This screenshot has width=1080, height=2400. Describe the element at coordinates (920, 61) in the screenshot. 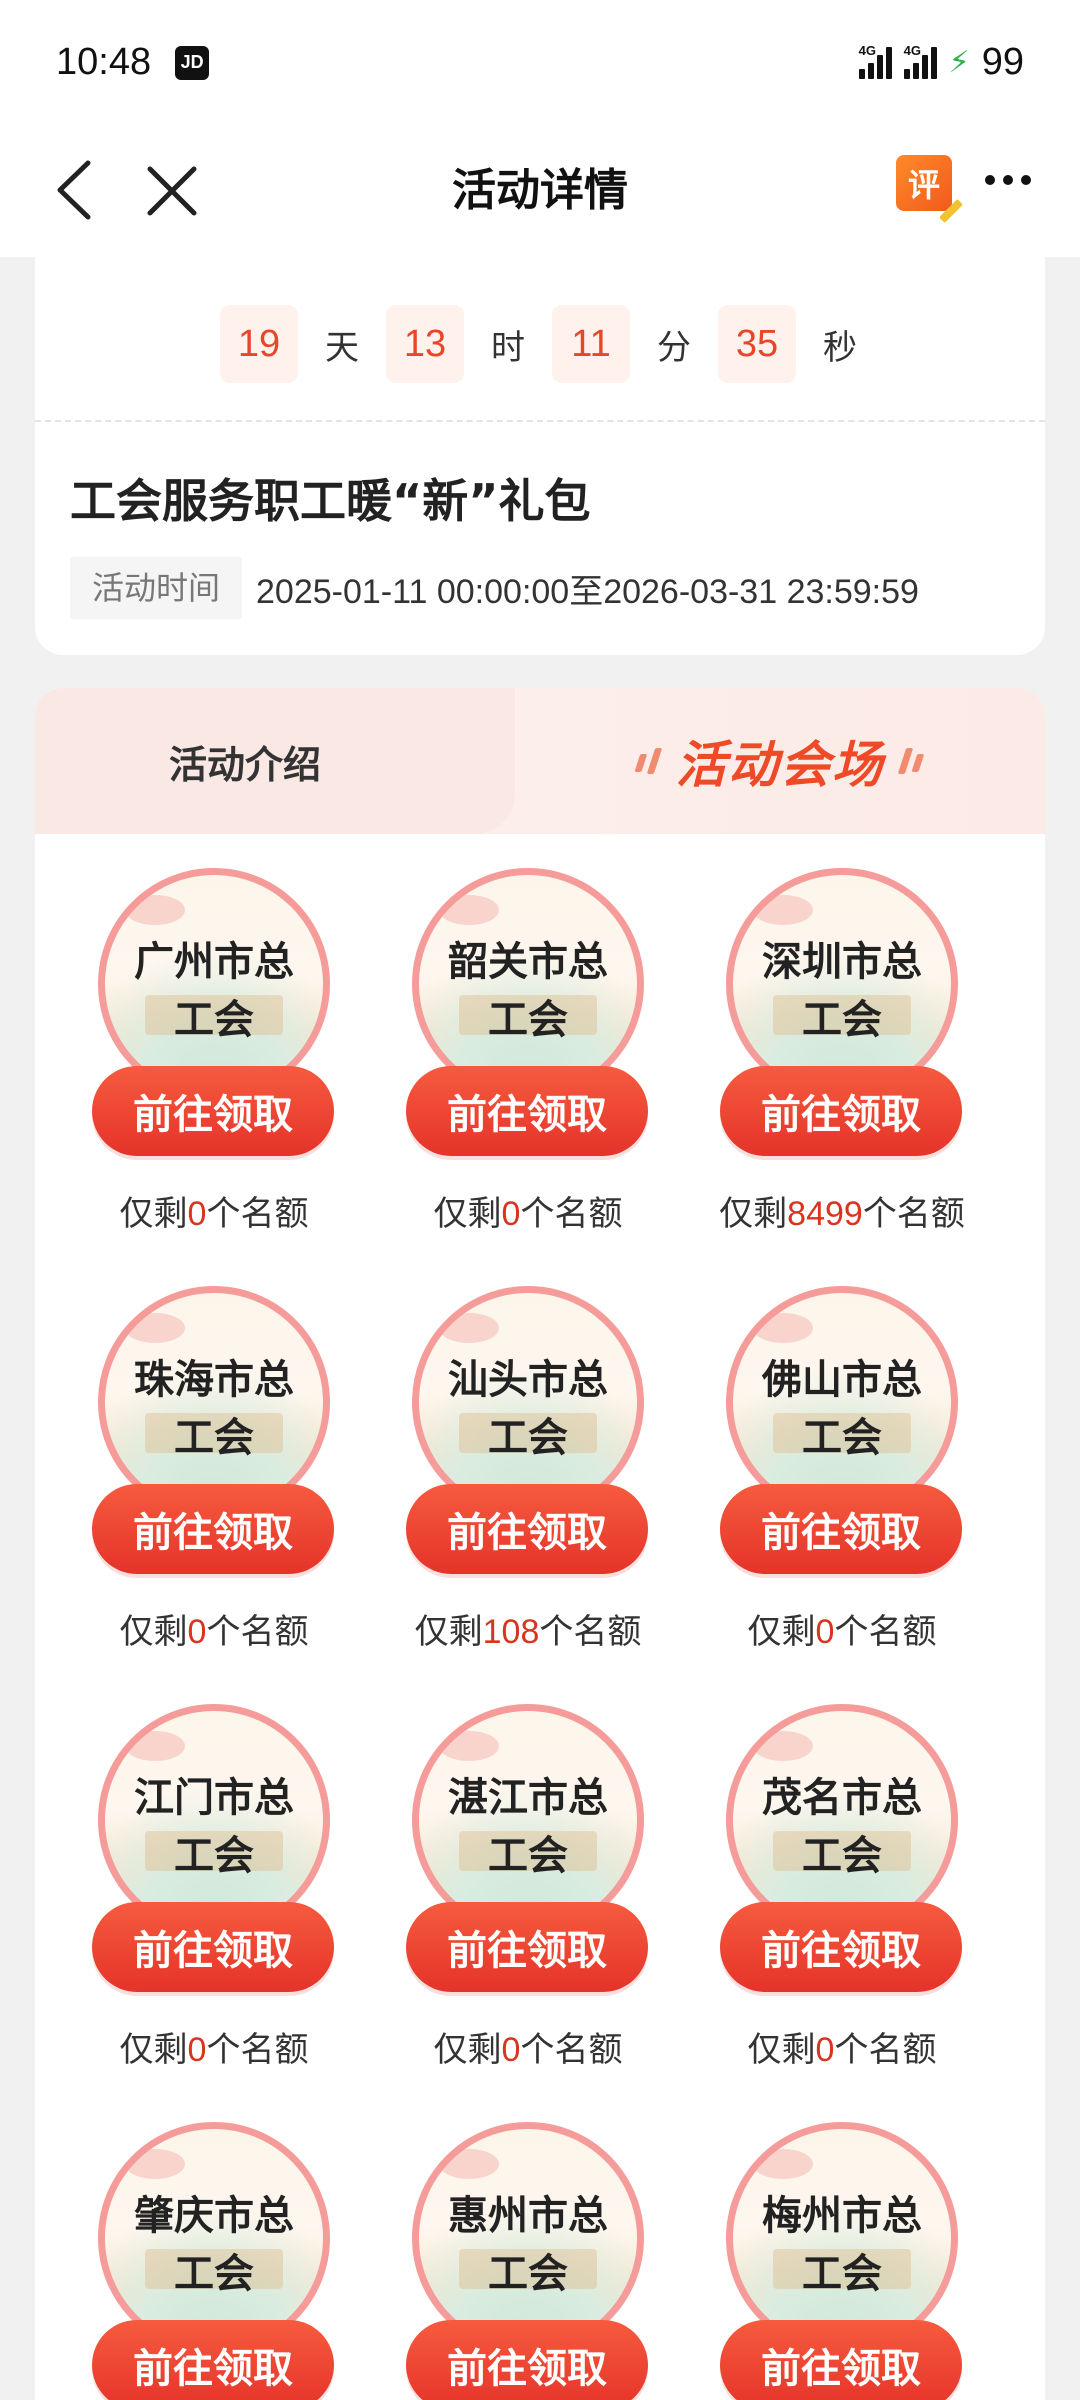

I see `signal-icon-2: 4G` at that location.